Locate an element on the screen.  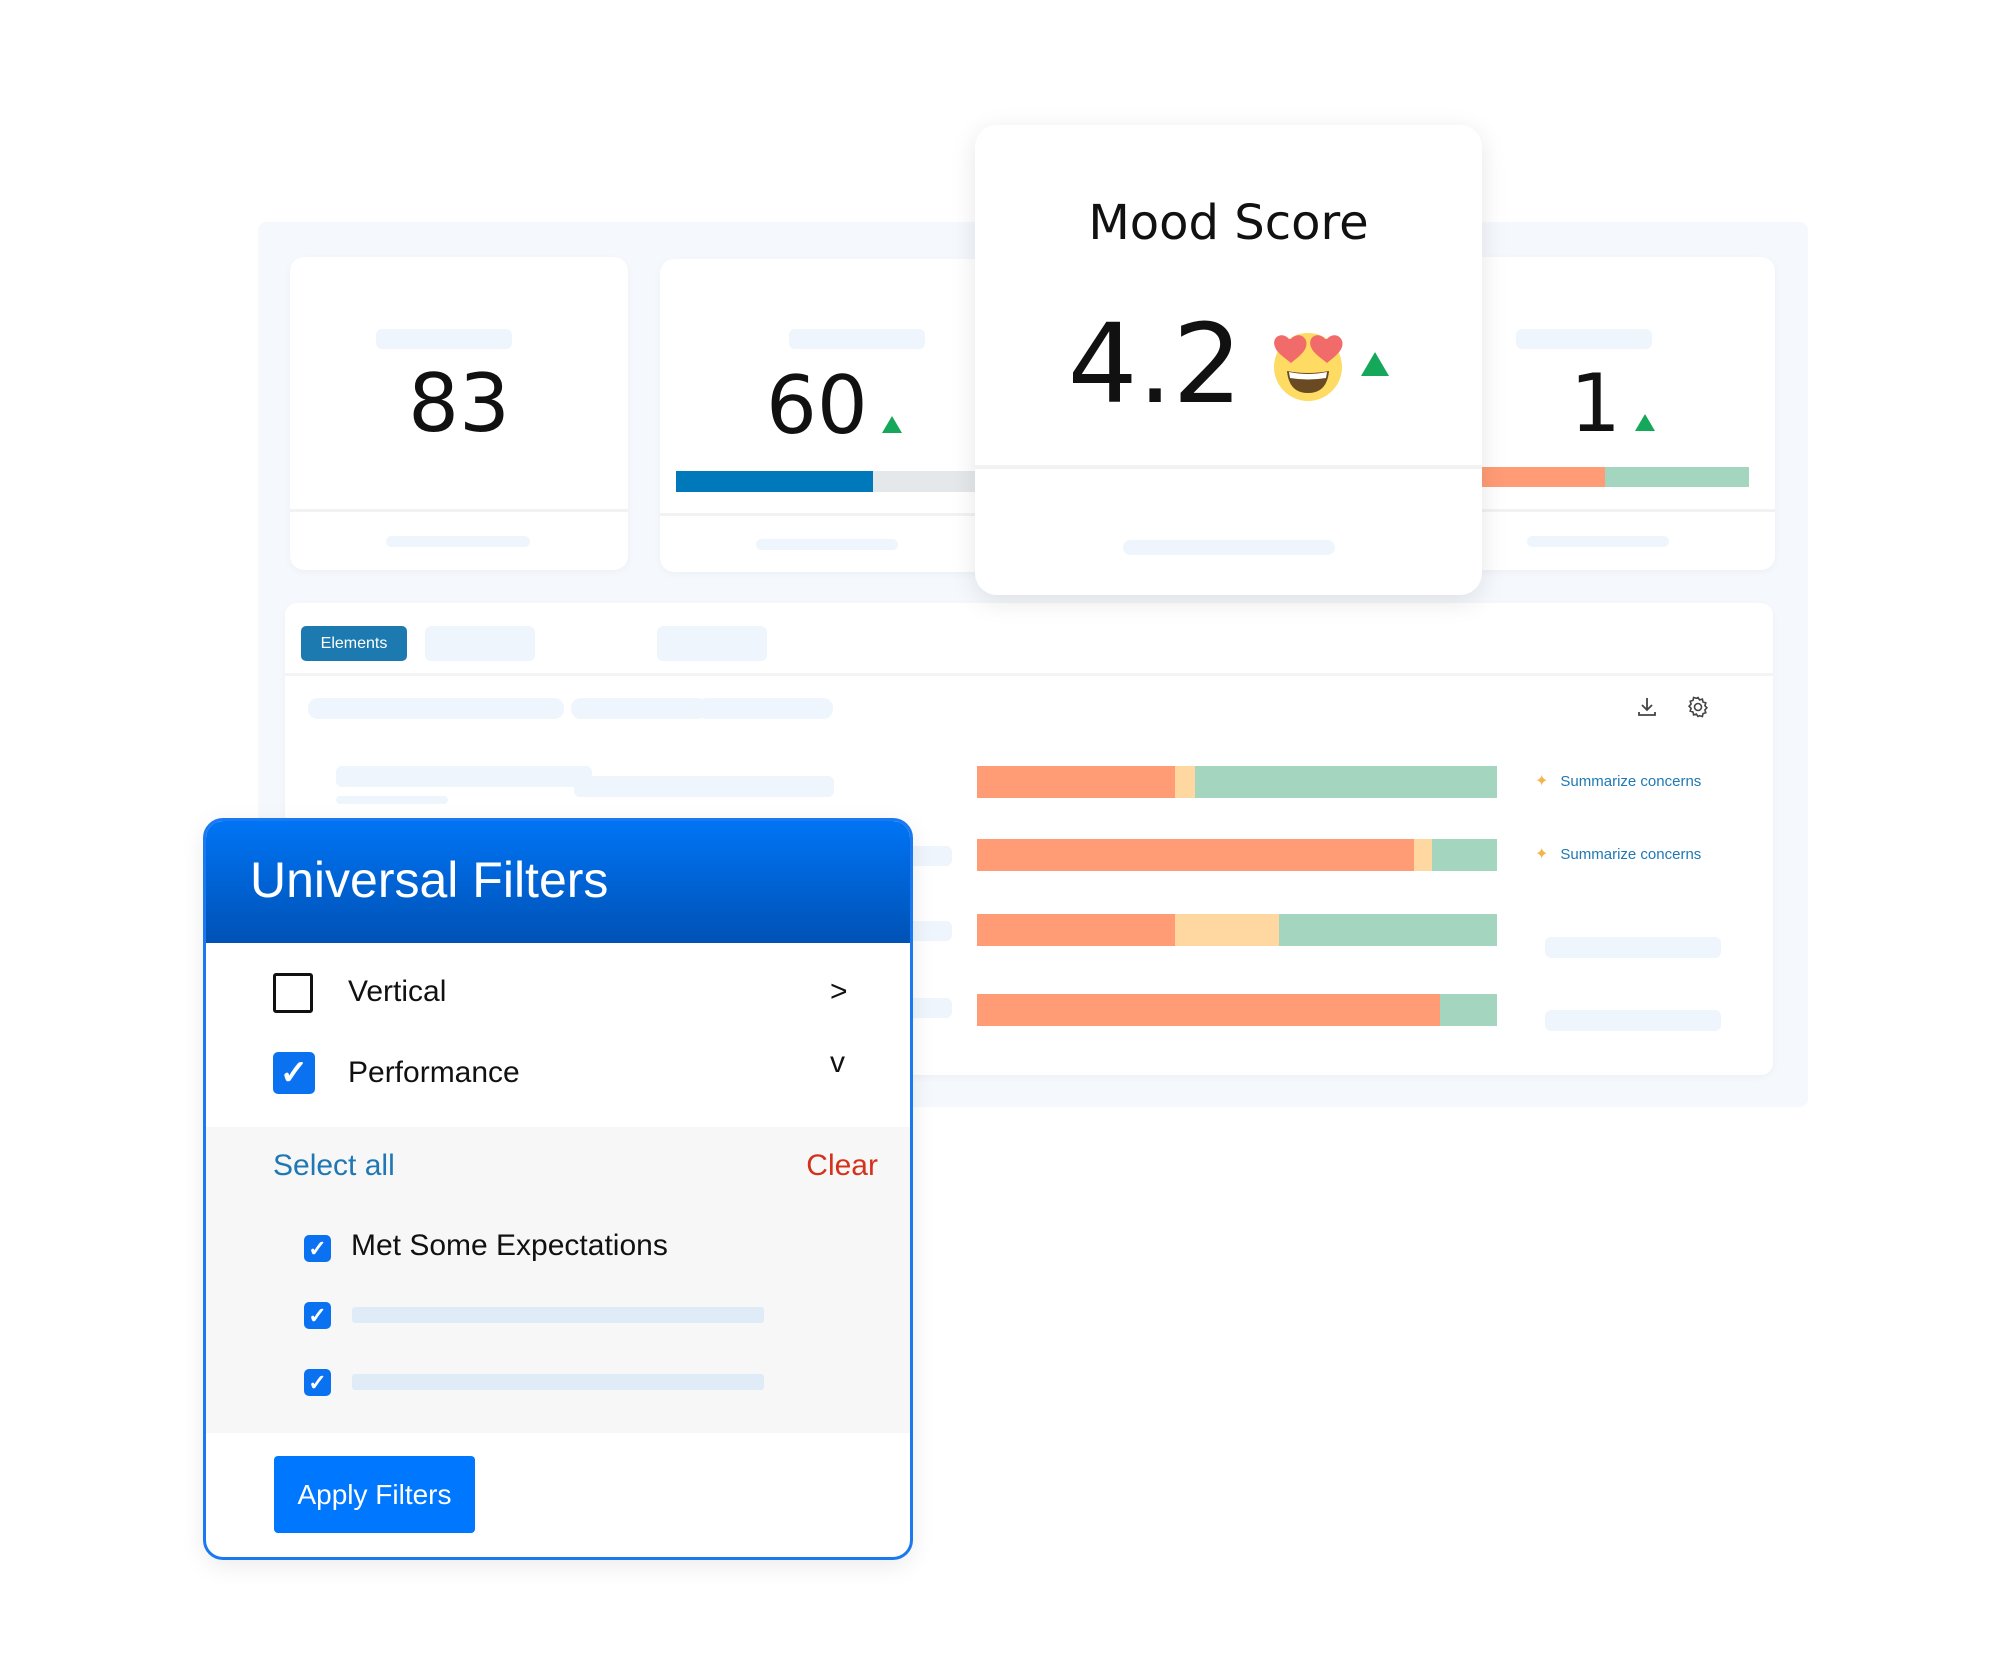
split-bar-positive is located at coordinates (1677, 477).